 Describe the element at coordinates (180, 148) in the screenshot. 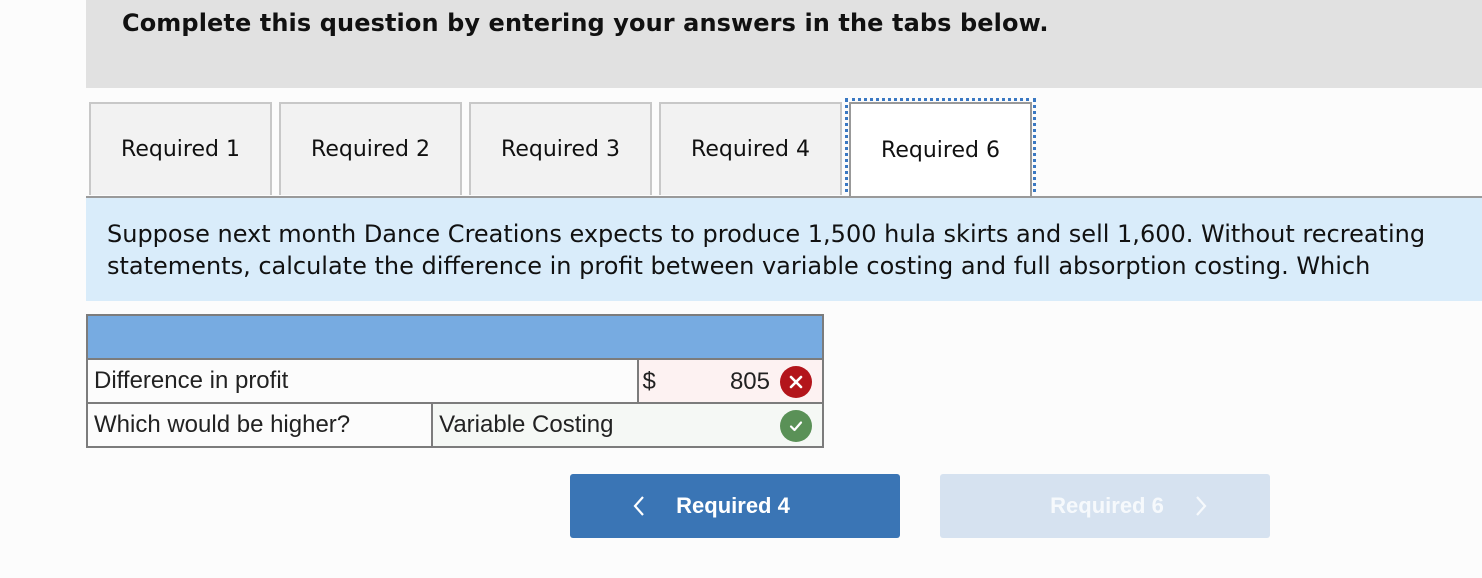

I see `tab-required-1: Required 1` at that location.